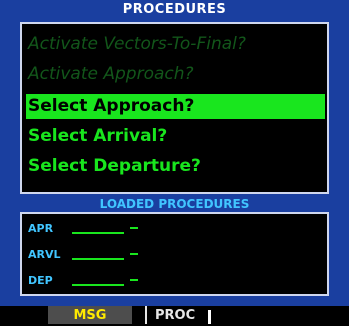 The width and height of the screenshot is (349, 326). Describe the element at coordinates (137, 44) in the screenshot. I see `menu-item-activate-vectors-to-final: Activate Vectors-To-Final?` at that location.